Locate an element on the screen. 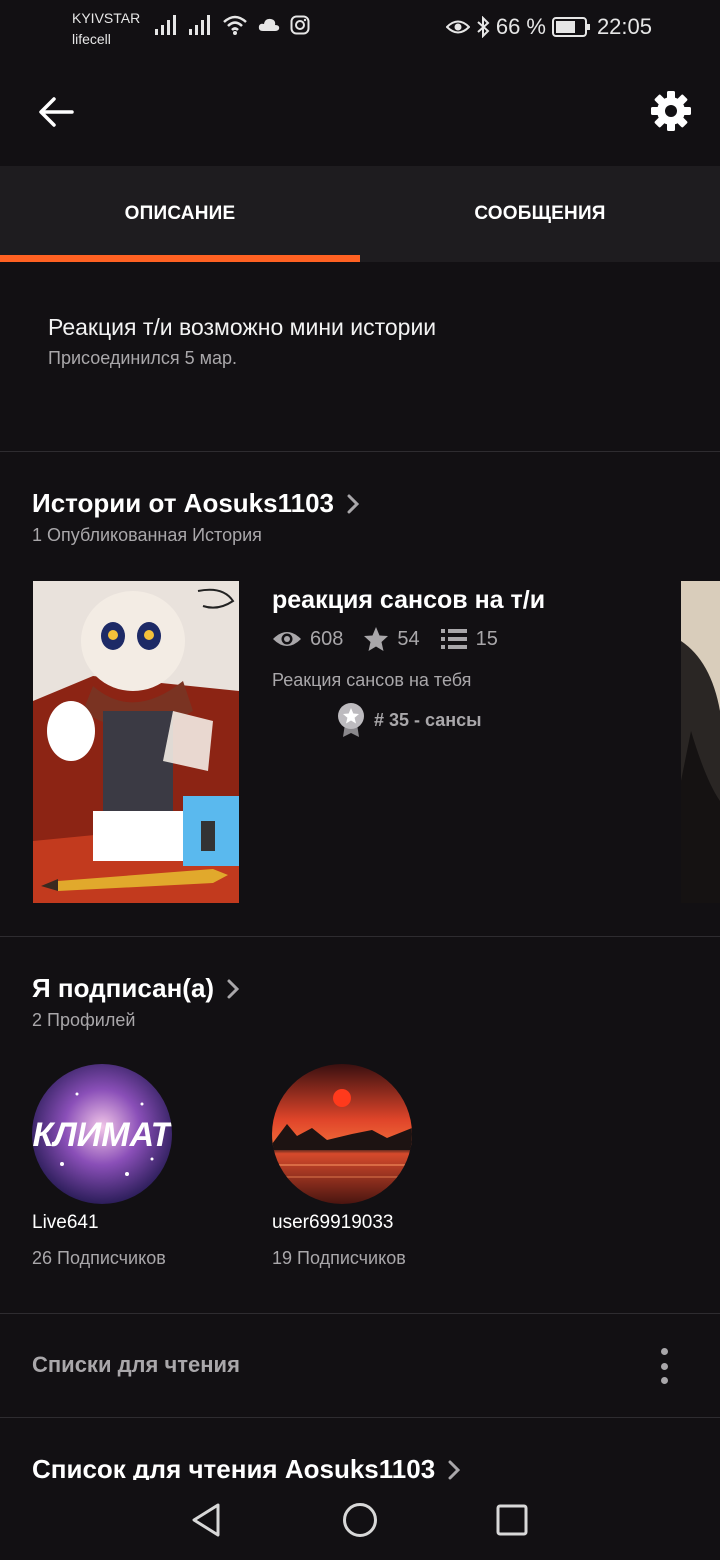 This screenshot has height=1560, width=720. story-description: Реакция сансов на тебя is located at coordinates (372, 680).